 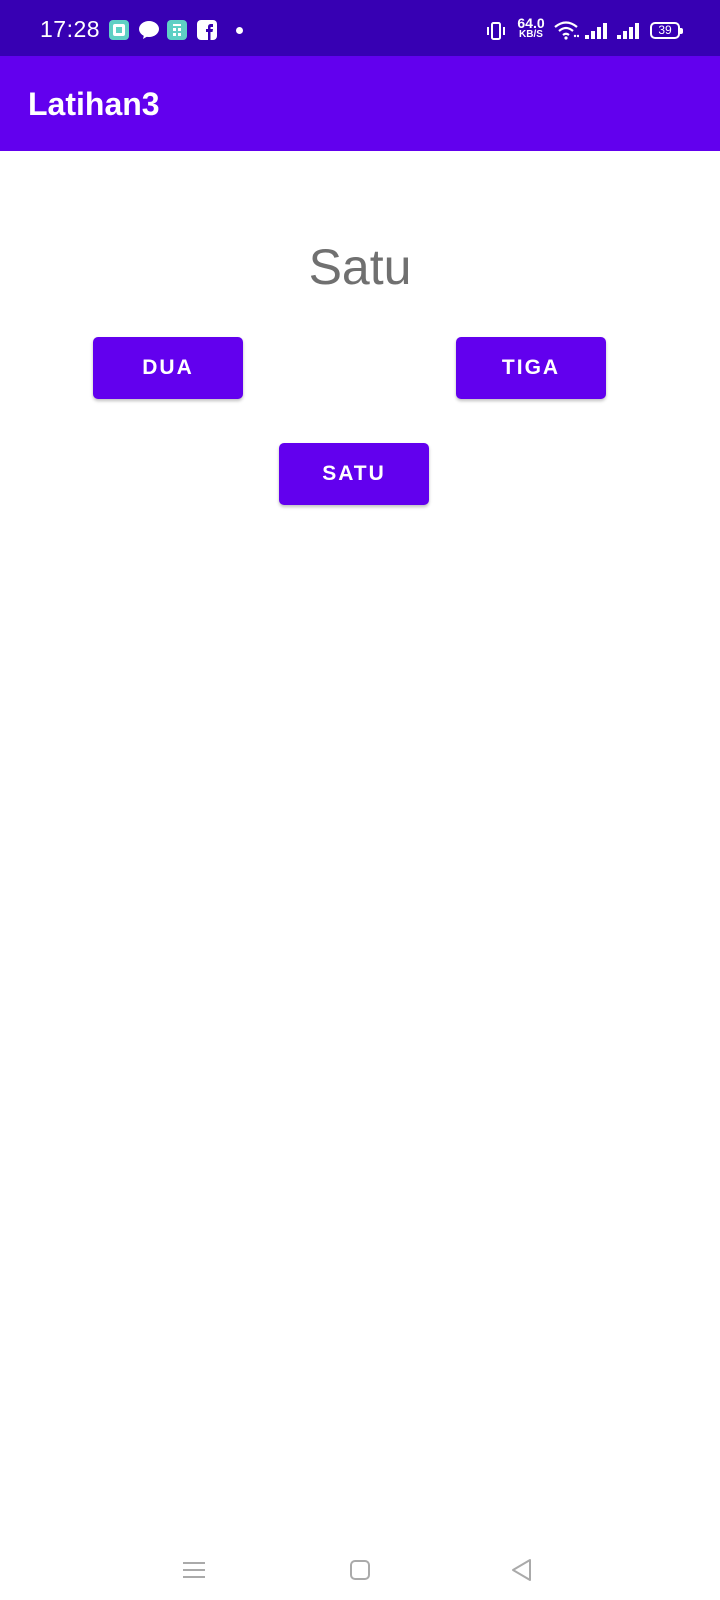 What do you see at coordinates (354, 474) in the screenshot?
I see `satu-button: SATU` at bounding box center [354, 474].